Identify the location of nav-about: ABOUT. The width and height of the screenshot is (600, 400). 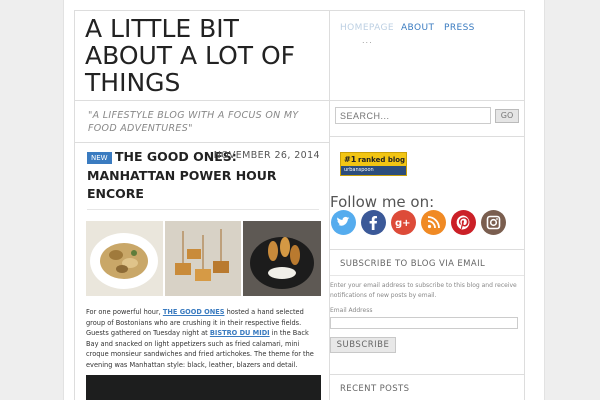
(417, 28).